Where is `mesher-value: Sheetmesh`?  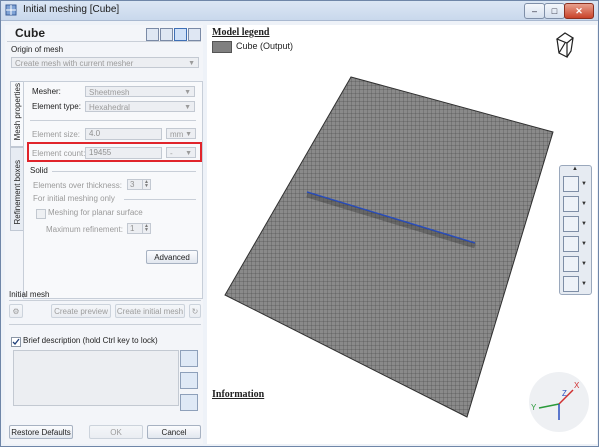
mesher-value: Sheetmesh is located at coordinates (109, 92).